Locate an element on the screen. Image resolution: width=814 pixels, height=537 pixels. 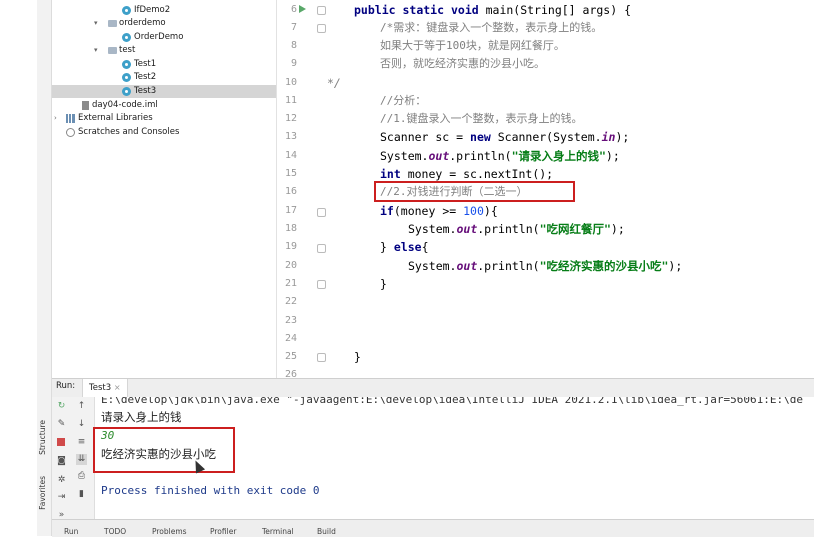
tree-item-test3: Test3 is located at coordinates (164, 91).